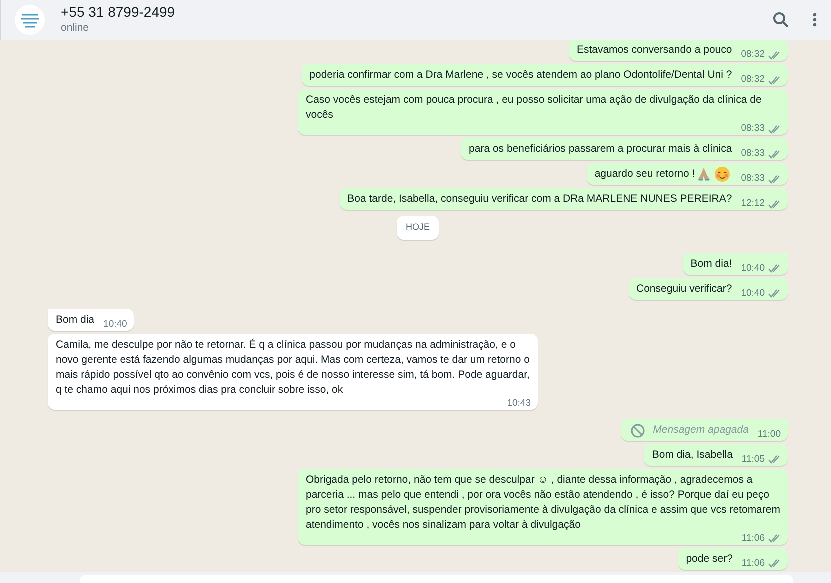 This screenshot has height=583, width=831. Describe the element at coordinates (709, 559) in the screenshot. I see `message-text: pode ser?` at that location.